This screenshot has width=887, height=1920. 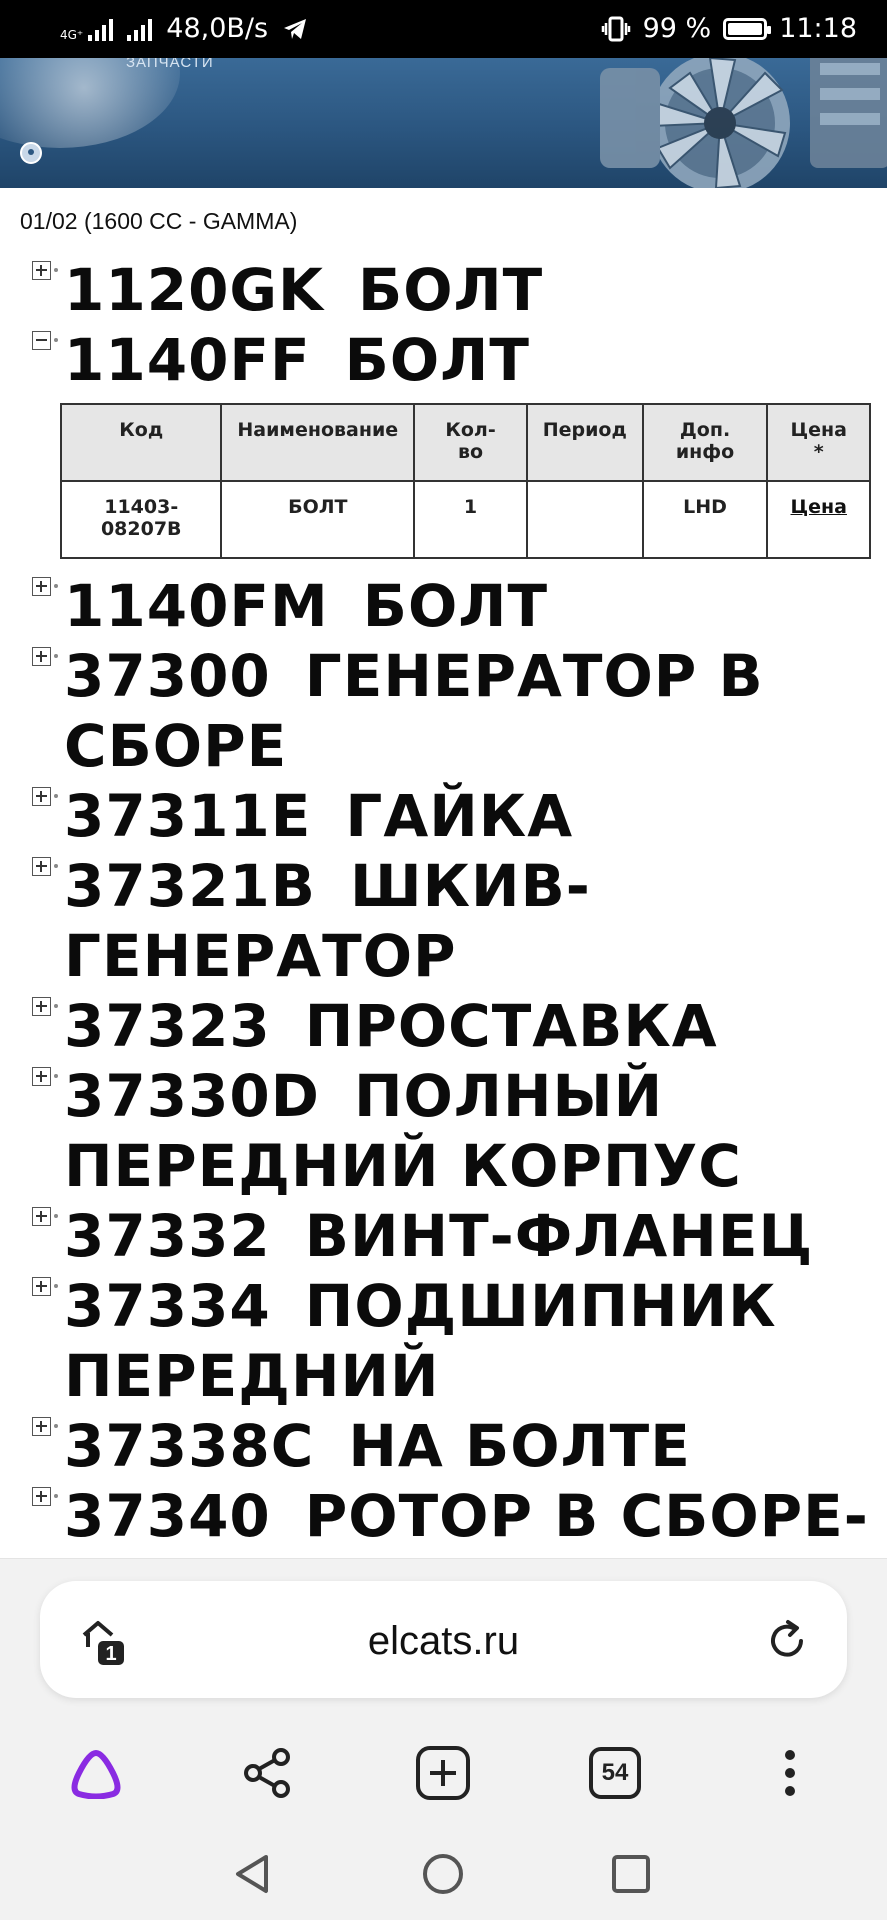 What do you see at coordinates (192, 1096) in the screenshot?
I see `part-code: 37330D` at bounding box center [192, 1096].